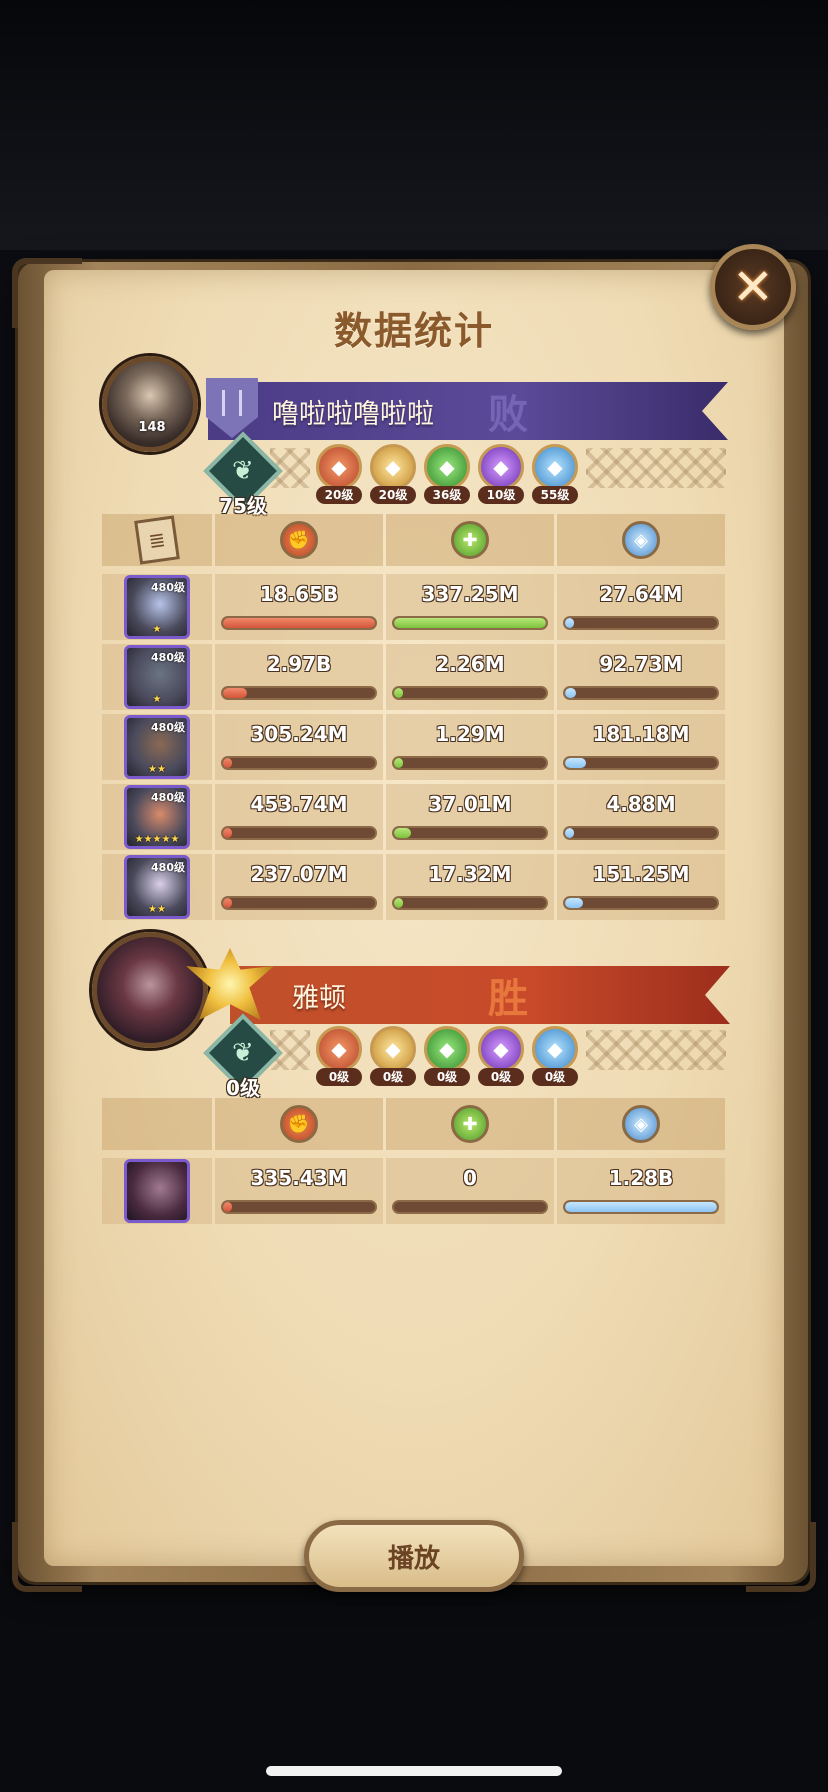  I want to click on heal-value: 17.32M, so click(470, 874).